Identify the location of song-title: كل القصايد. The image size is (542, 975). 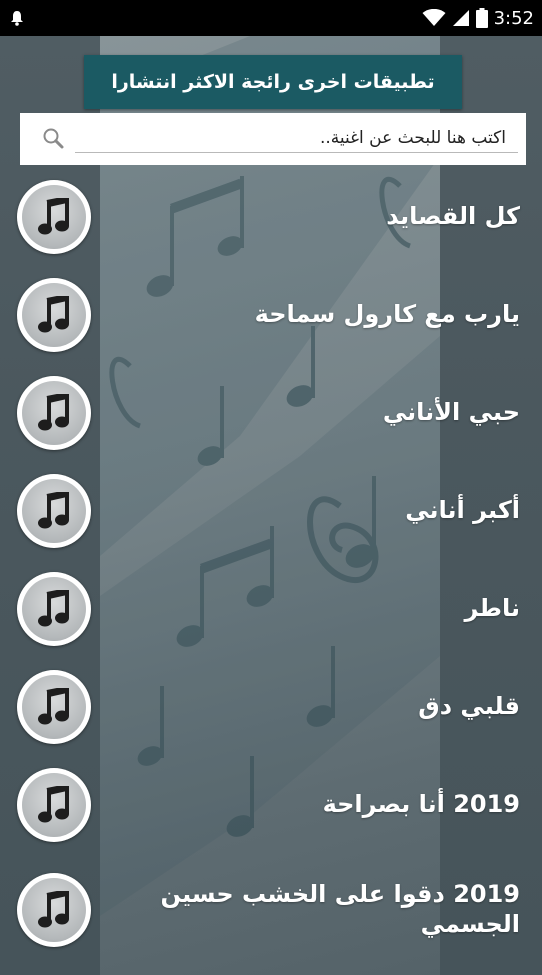
(453, 216).